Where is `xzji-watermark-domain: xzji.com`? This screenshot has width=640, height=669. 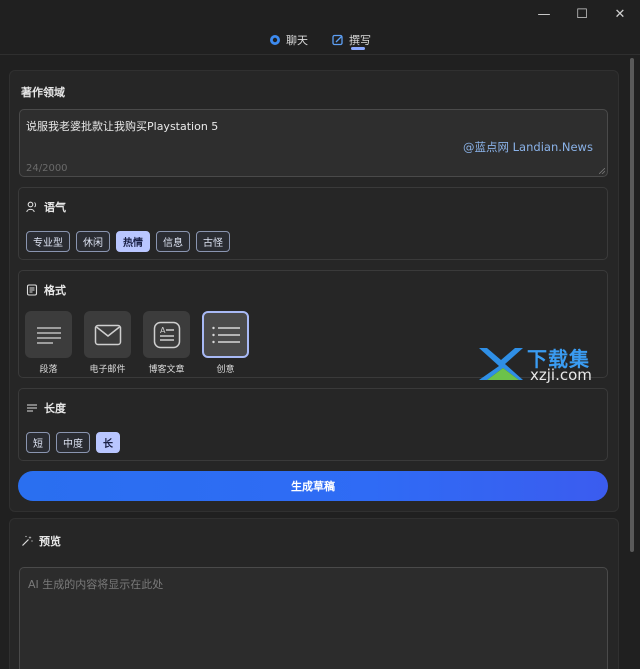
xzji-watermark-domain: xzji.com is located at coordinates (561, 375).